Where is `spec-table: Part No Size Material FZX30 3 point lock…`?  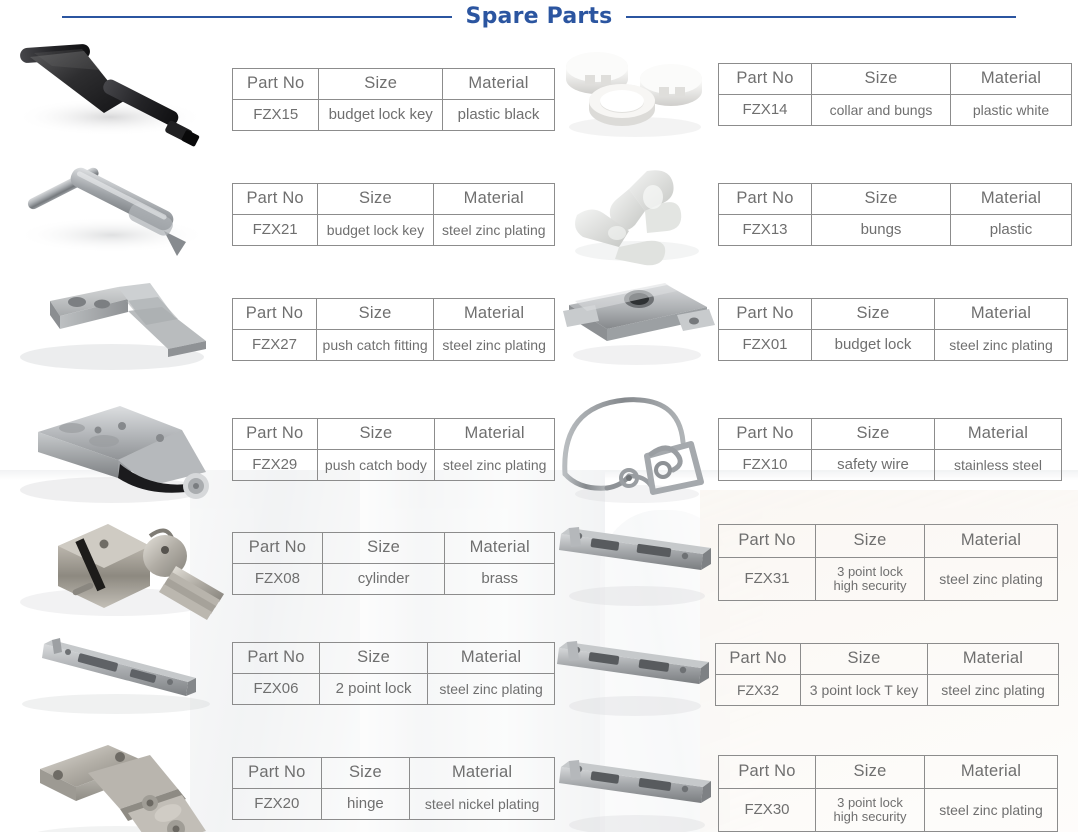
spec-table: Part No Size Material FZX30 3 point lock… is located at coordinates (888, 793).